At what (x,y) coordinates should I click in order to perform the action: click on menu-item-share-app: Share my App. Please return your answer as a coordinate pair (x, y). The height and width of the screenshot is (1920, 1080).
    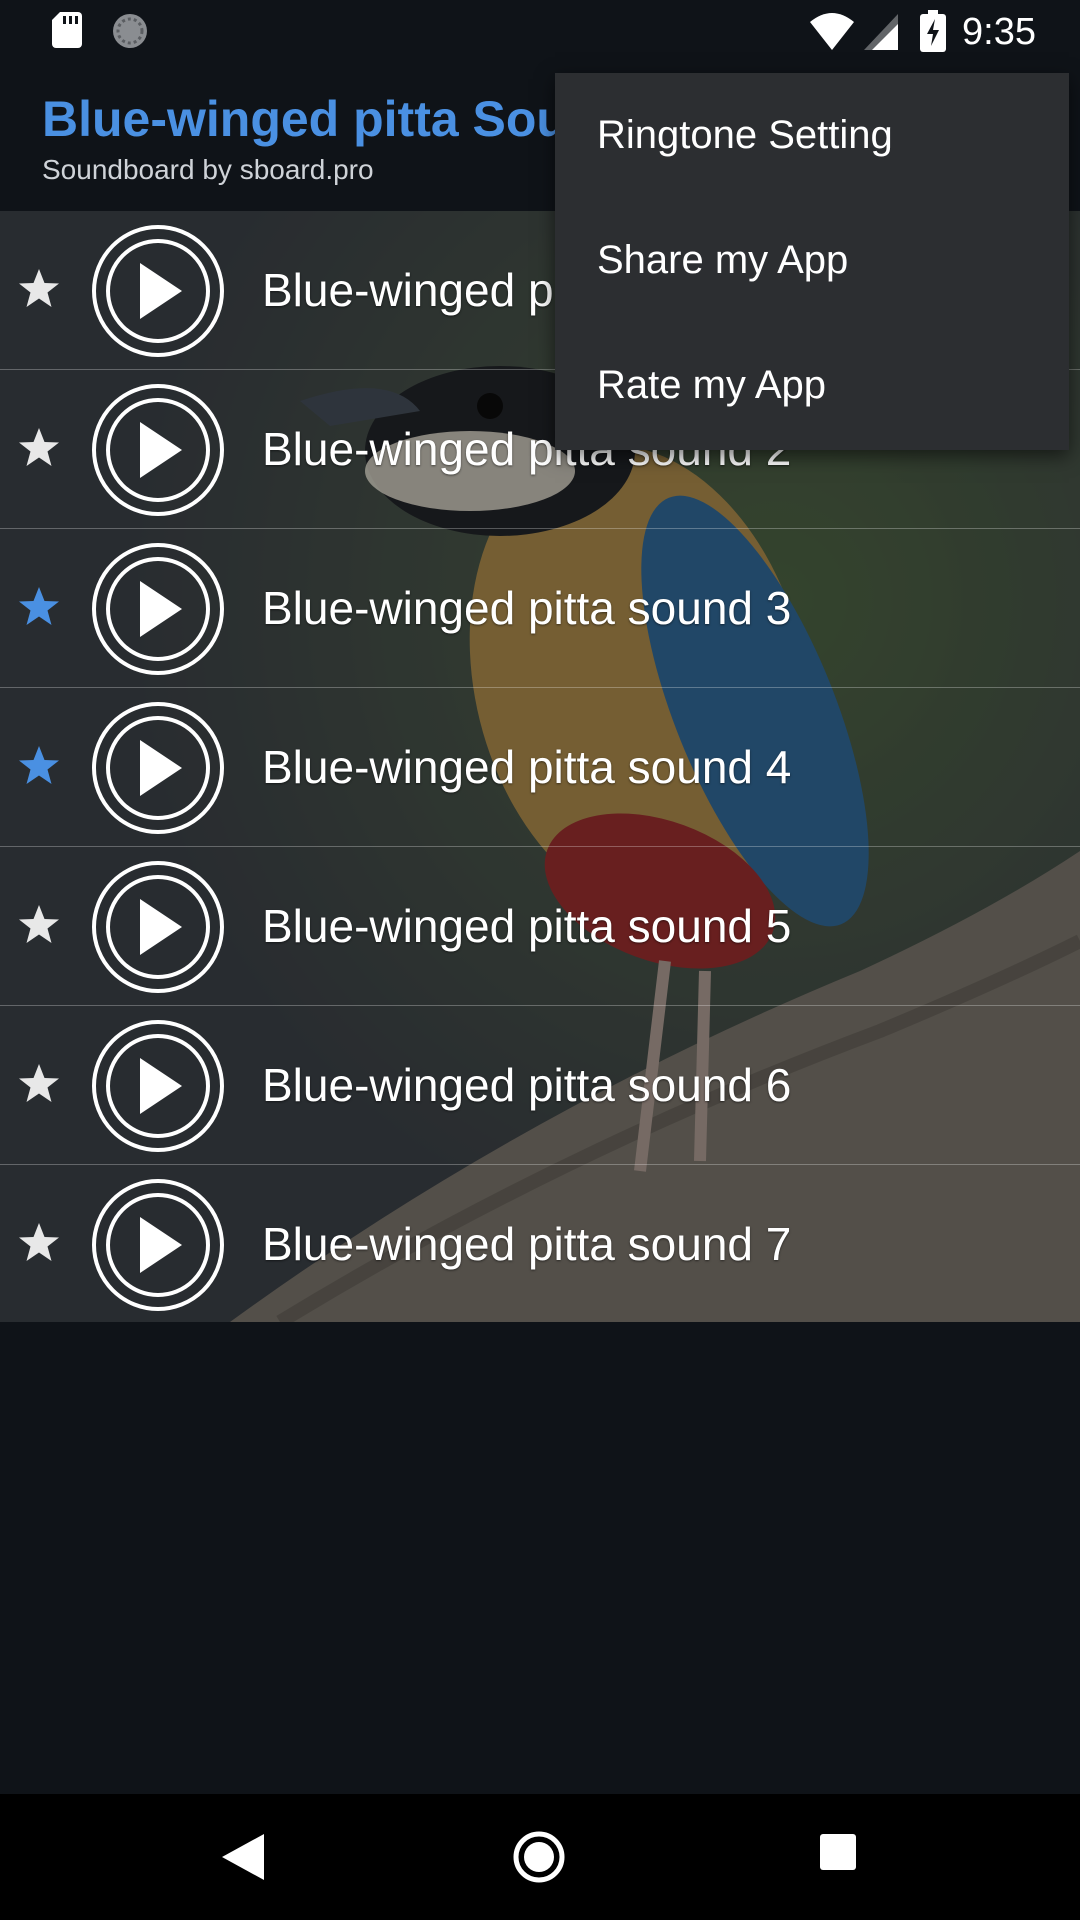
    Looking at the image, I should click on (812, 260).